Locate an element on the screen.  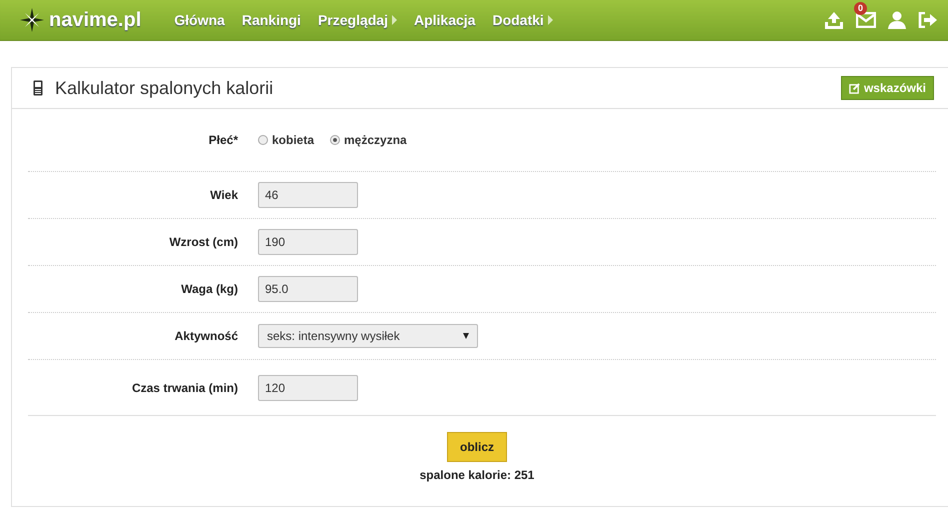
input-field: 190 is located at coordinates (308, 242).